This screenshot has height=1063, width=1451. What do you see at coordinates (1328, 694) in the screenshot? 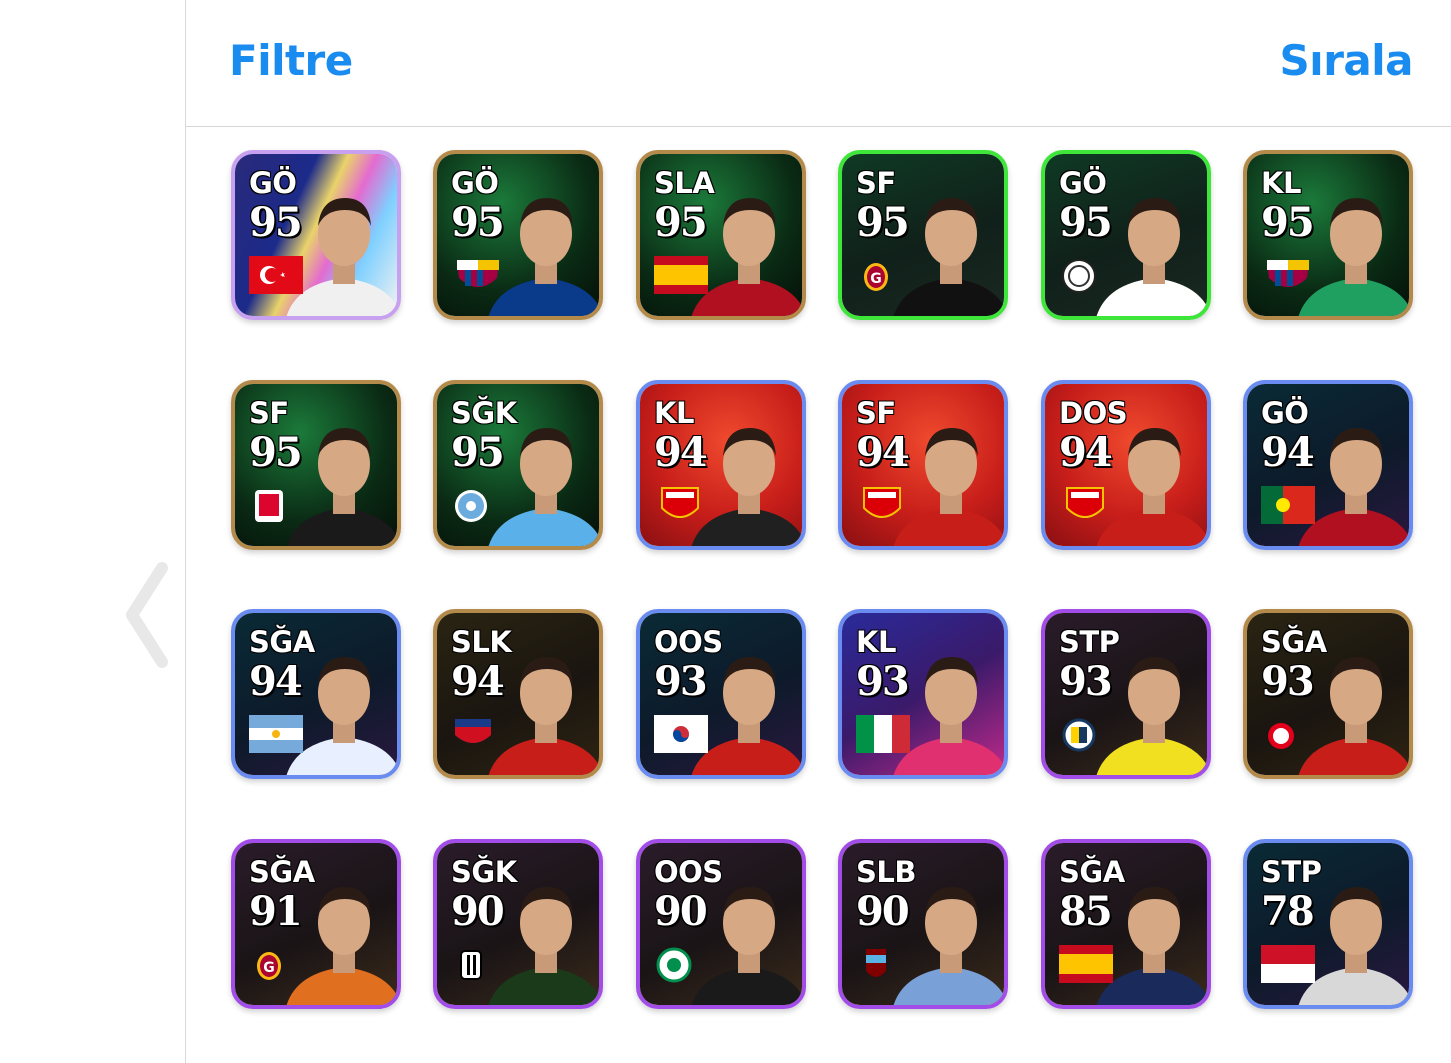
I see `player-card: SĞA 93` at bounding box center [1328, 694].